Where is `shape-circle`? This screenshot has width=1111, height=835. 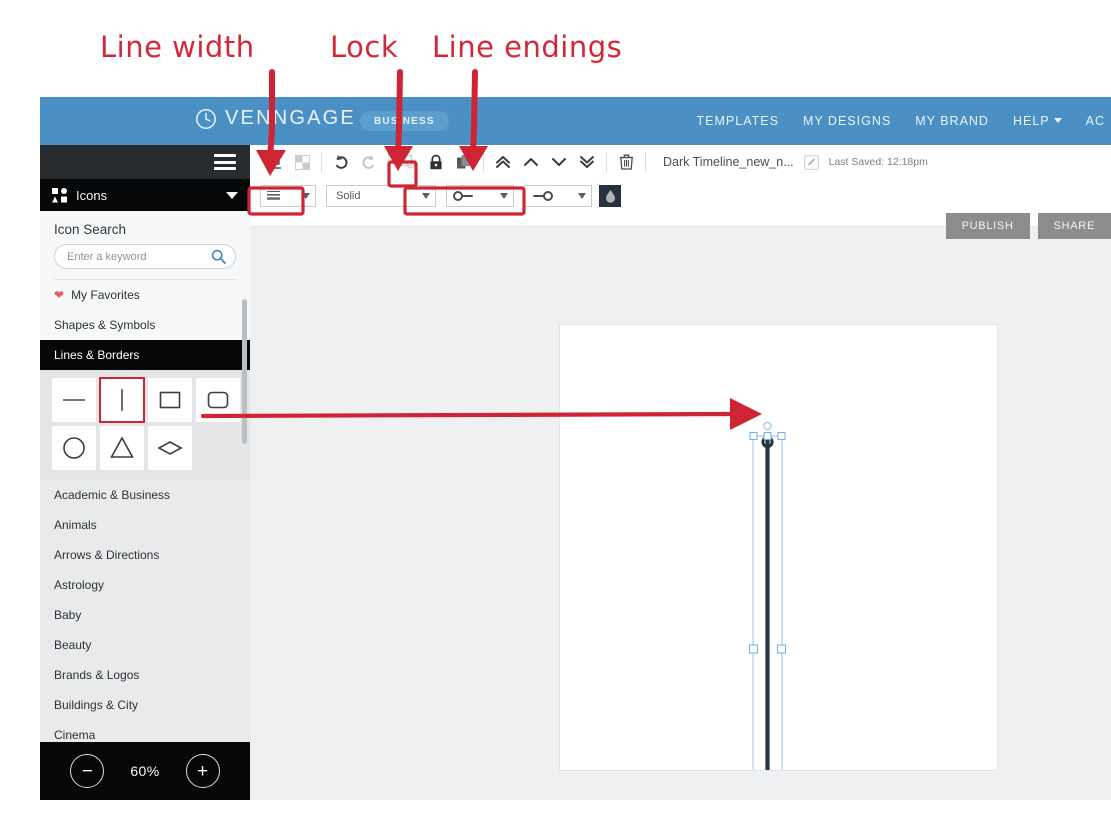 shape-circle is located at coordinates (74, 448).